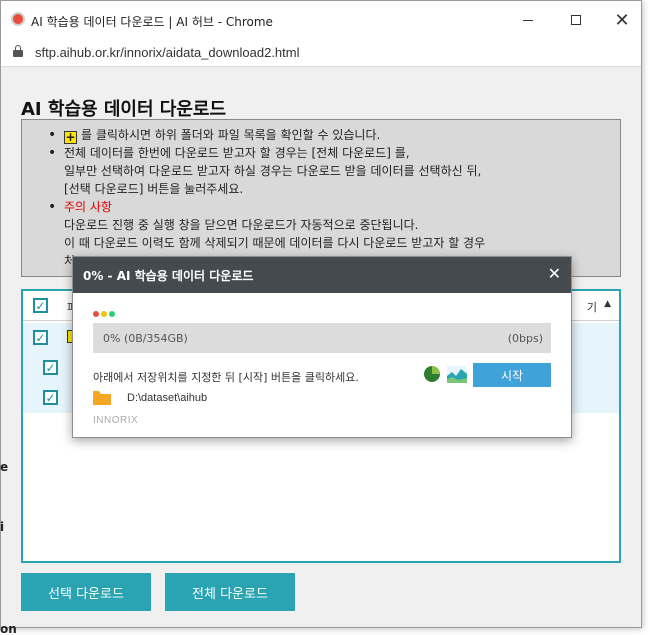  What do you see at coordinates (457, 374) in the screenshot?
I see `area-chart-icon` at bounding box center [457, 374].